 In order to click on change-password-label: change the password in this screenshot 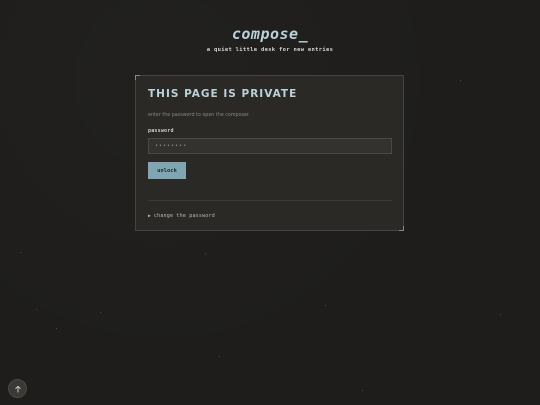, I will do `click(184, 216)`.